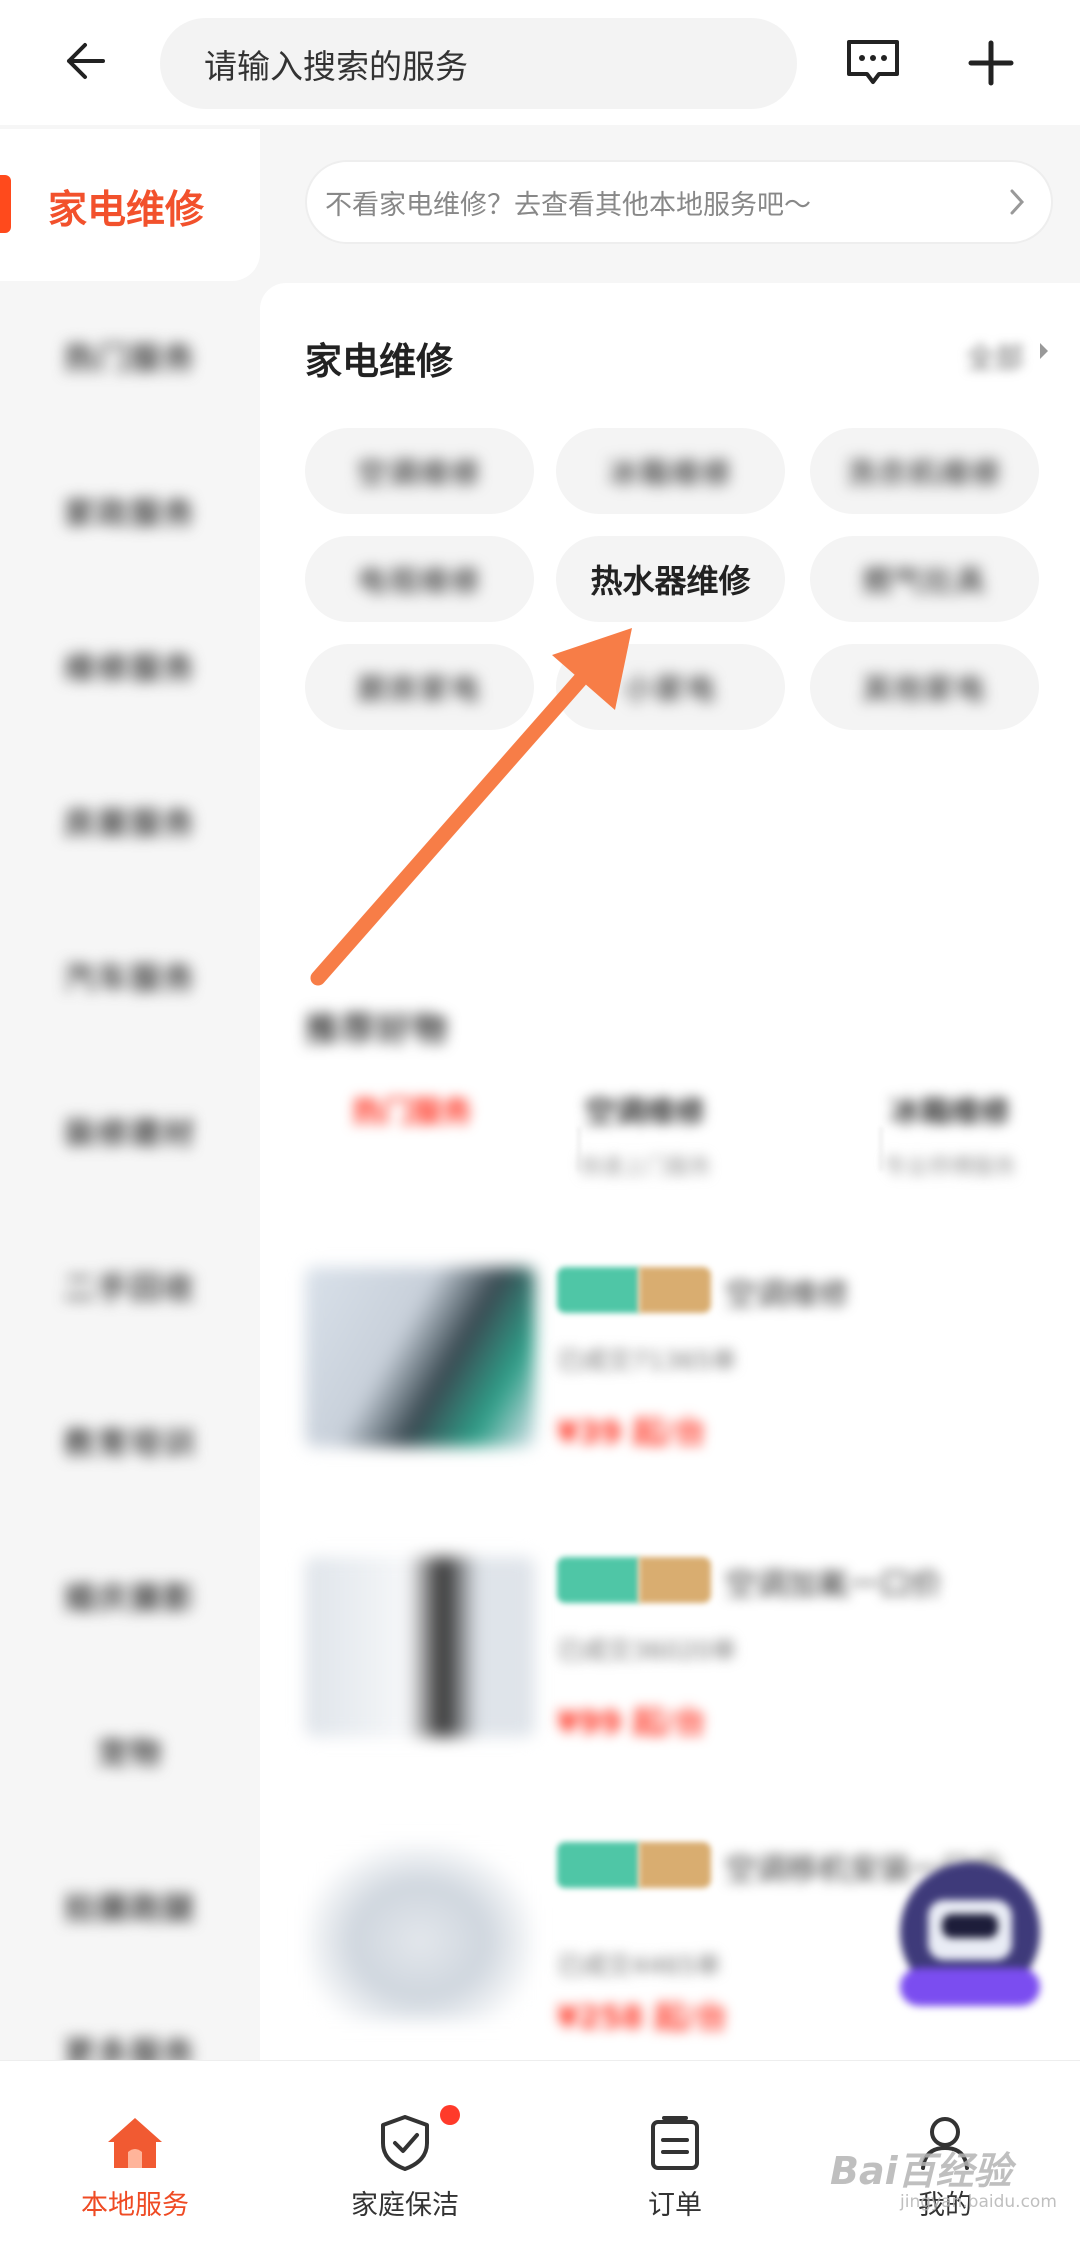 The image size is (1080, 2241). I want to click on nav-label: 家庭保洁, so click(405, 2205).